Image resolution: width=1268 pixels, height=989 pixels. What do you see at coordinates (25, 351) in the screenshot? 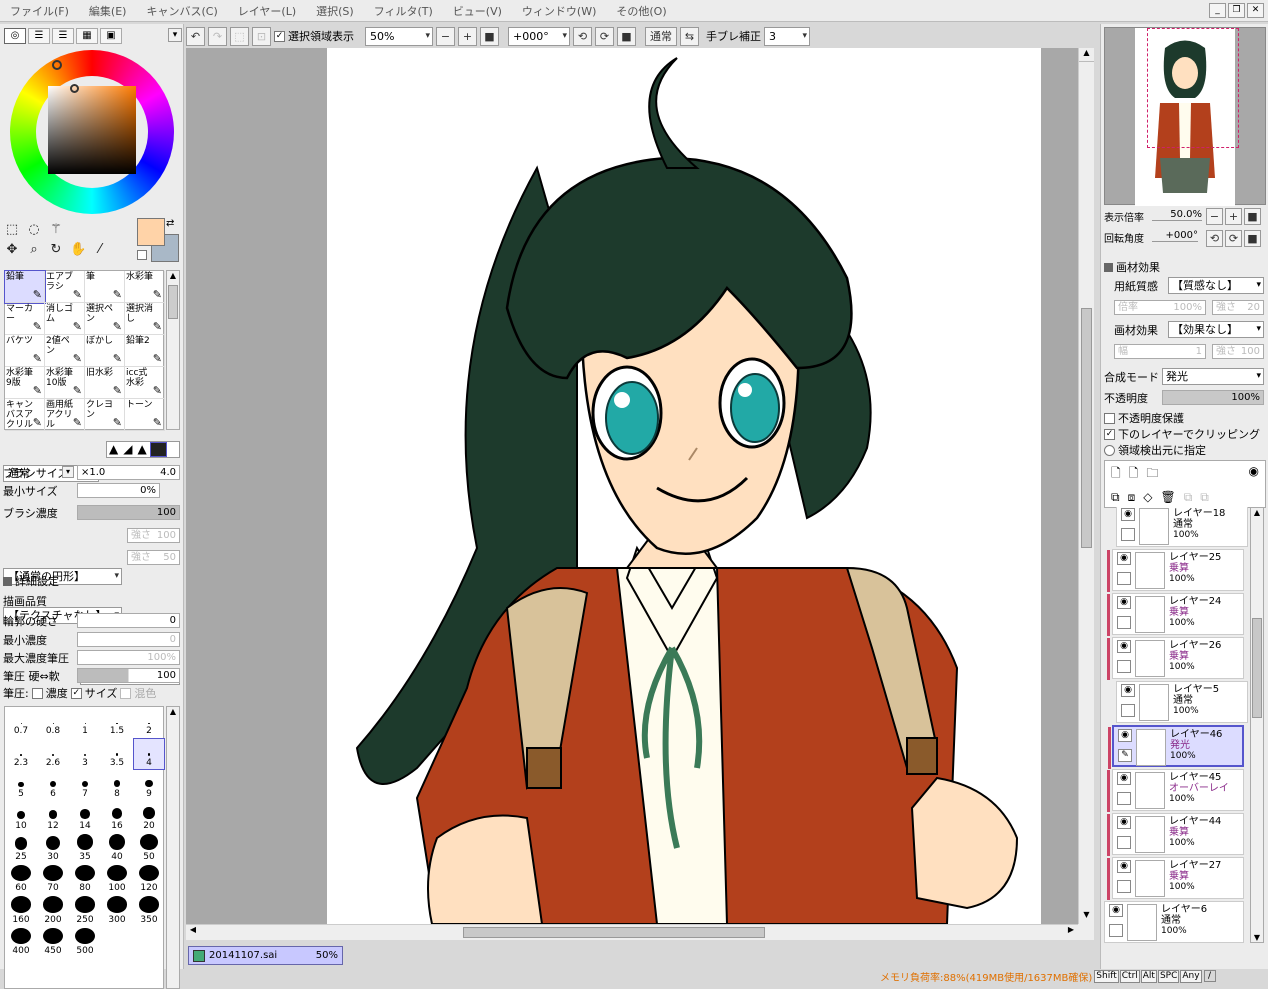
I see `brush-tool-8: バケツ ✎` at bounding box center [25, 351].